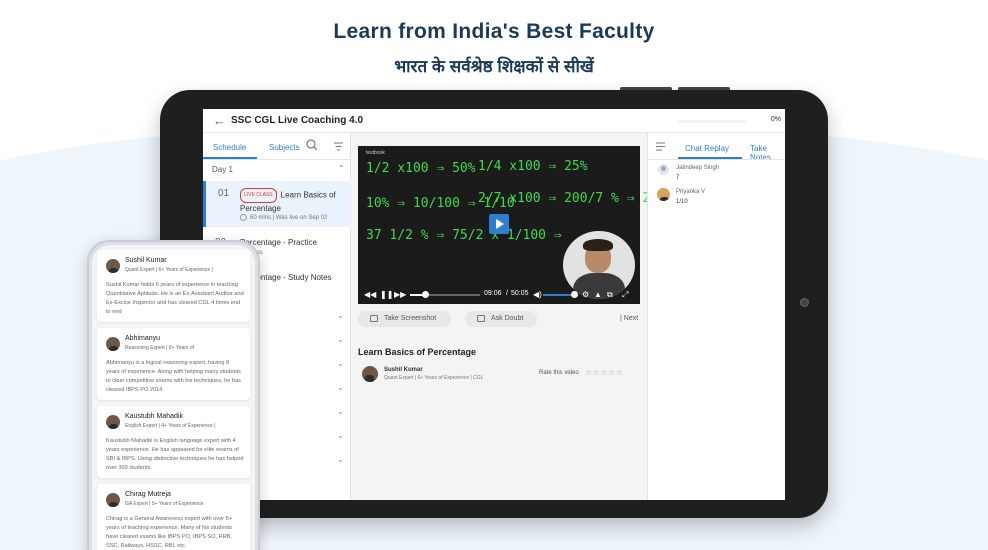  I want to click on item-number: 01, so click(224, 193).